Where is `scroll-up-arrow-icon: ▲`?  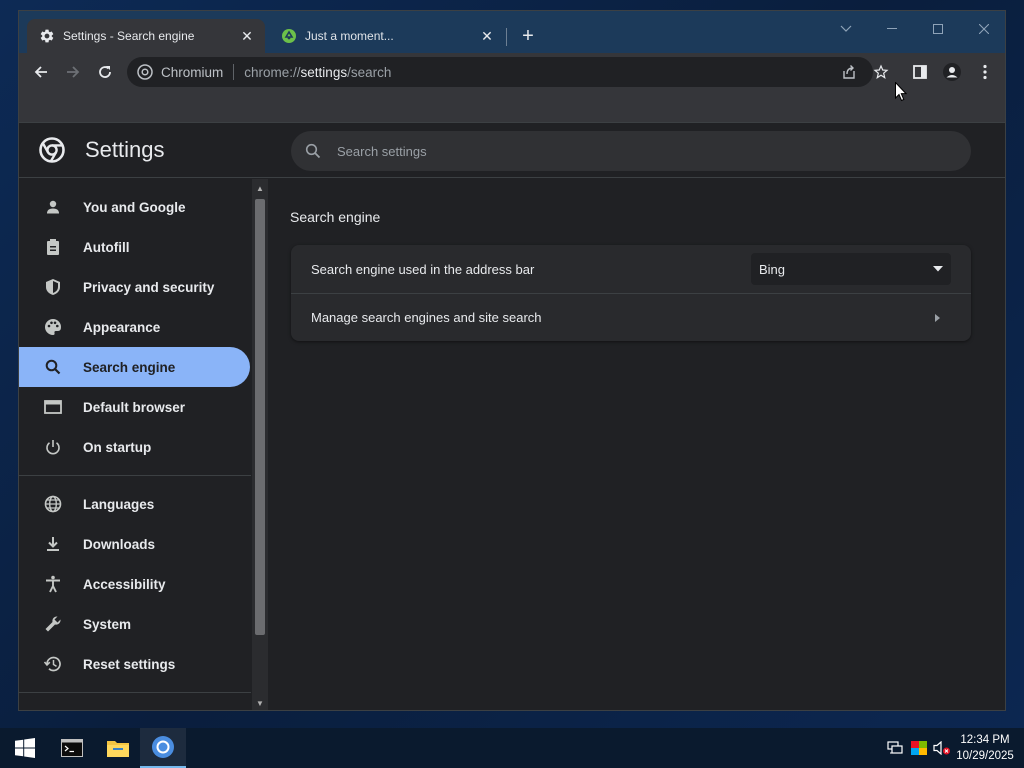
scroll-up-arrow-icon: ▲ is located at coordinates (260, 188).